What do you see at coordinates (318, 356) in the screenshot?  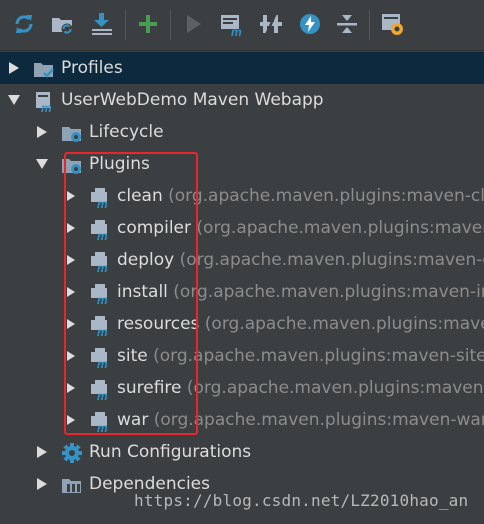 I see `plugin-coordinates: (org.apache.maven.plugins:maven-site` at bounding box center [318, 356].